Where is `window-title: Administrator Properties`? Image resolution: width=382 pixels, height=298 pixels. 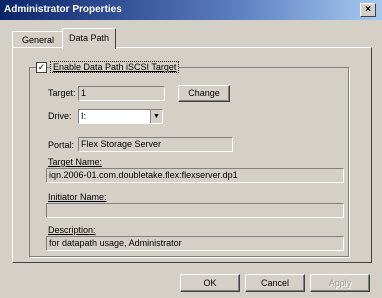 window-title: Administrator Properties is located at coordinates (63, 9).